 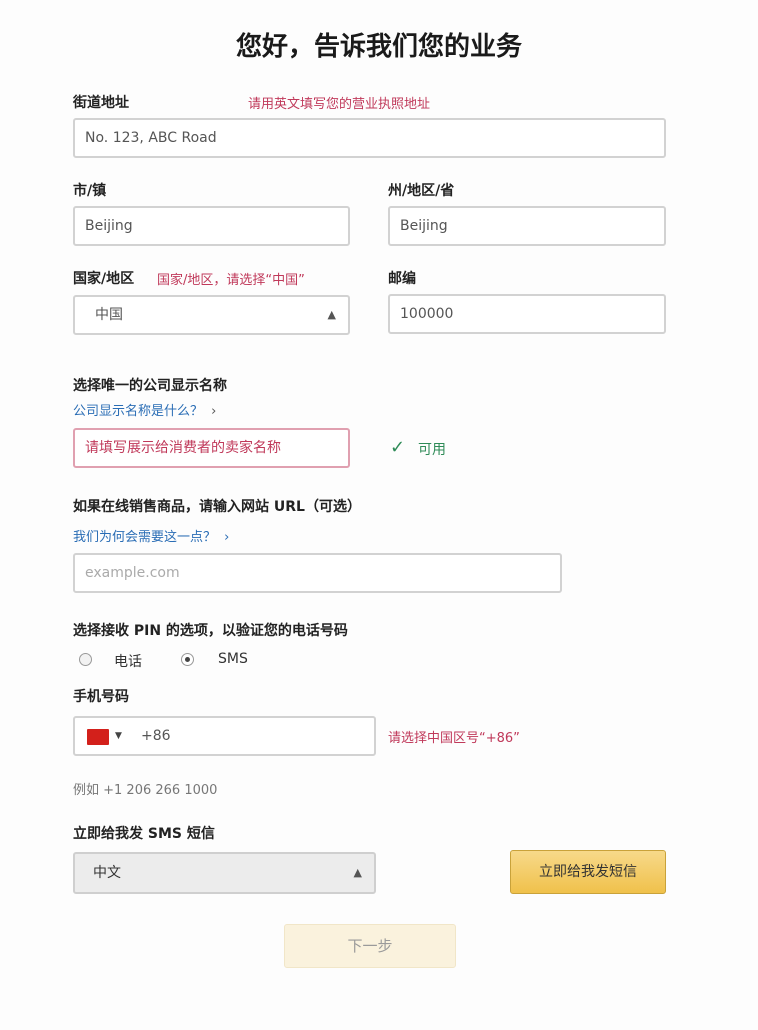 What do you see at coordinates (421, 191) in the screenshot?
I see `state-label: 州/地区/省` at bounding box center [421, 191].